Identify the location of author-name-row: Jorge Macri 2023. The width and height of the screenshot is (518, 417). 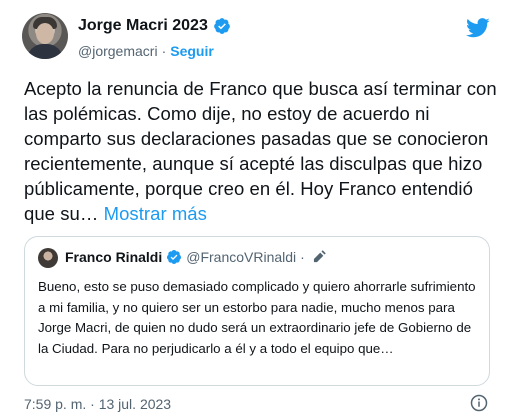
(154, 26).